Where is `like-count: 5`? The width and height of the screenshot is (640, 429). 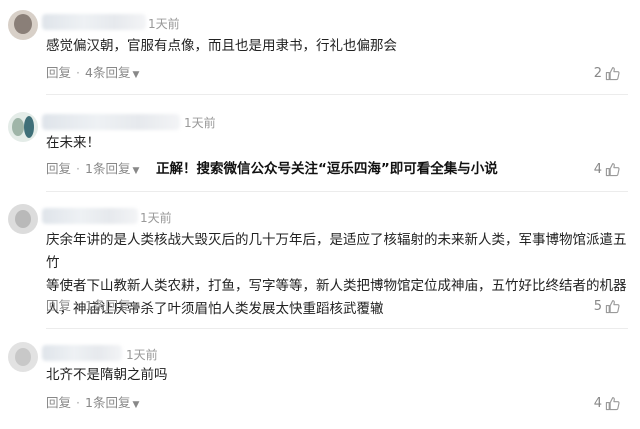
like-count: 5 is located at coordinates (597, 306).